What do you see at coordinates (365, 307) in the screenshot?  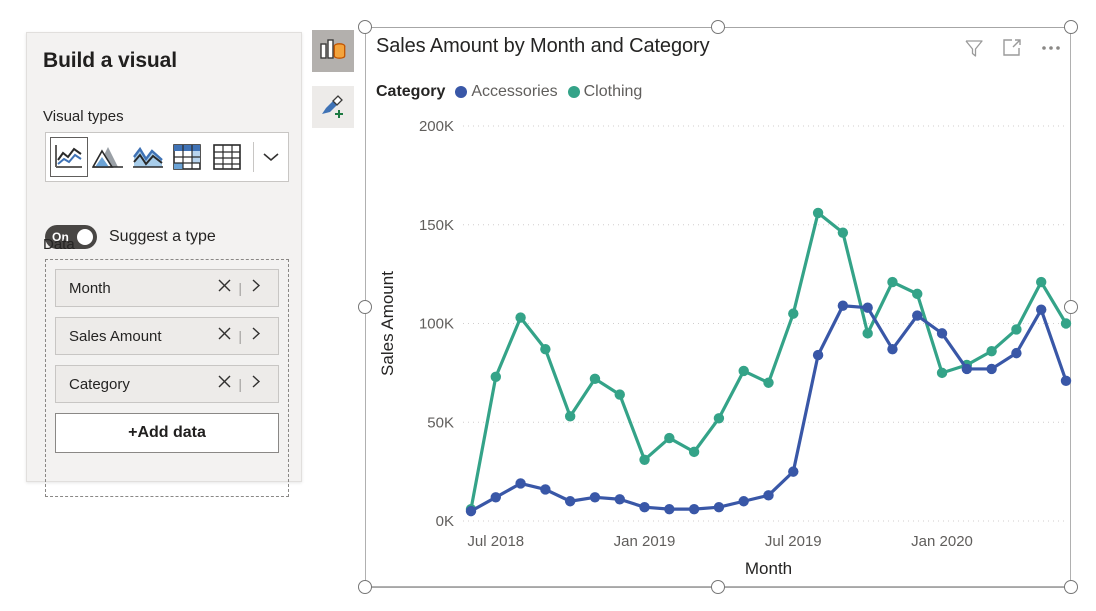 I see `resize-handle-middle-left` at bounding box center [365, 307].